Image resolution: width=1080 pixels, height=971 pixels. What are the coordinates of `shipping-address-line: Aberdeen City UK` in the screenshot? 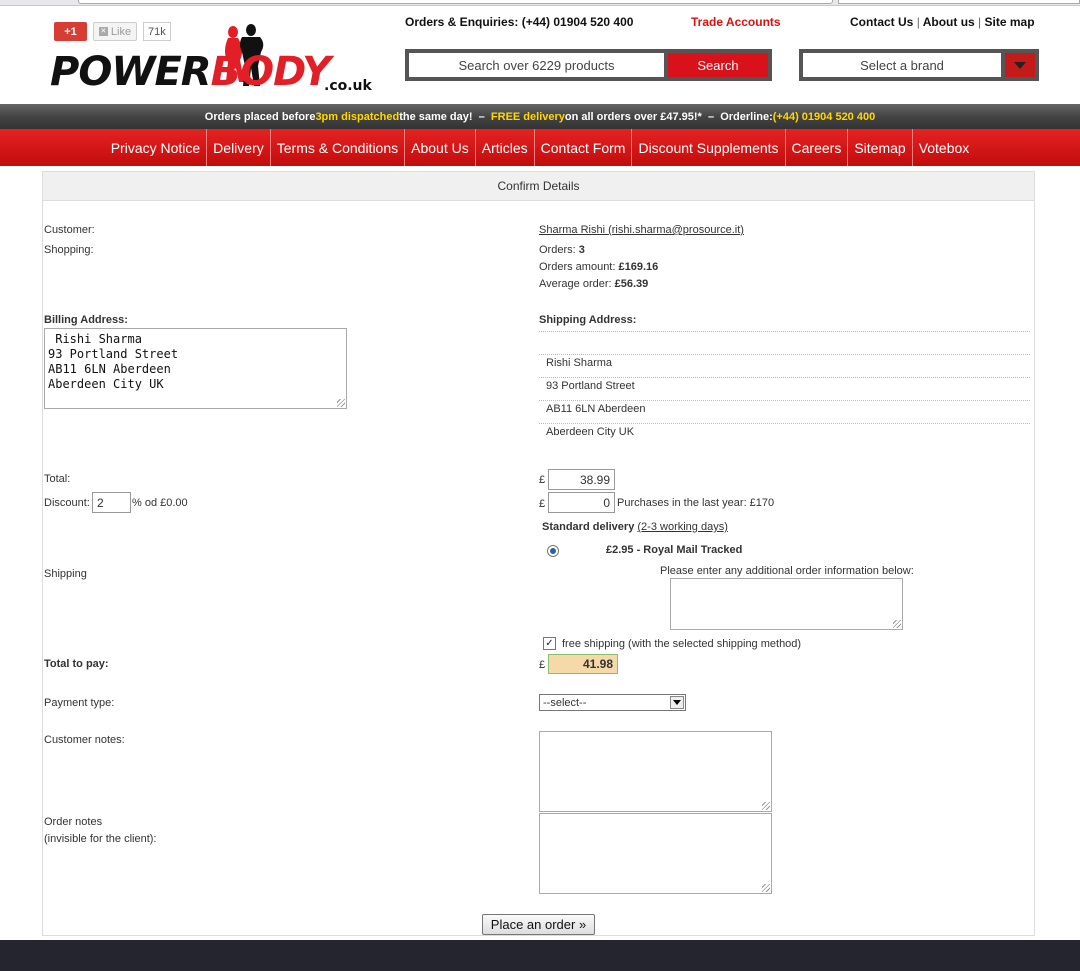 It's located at (590, 432).